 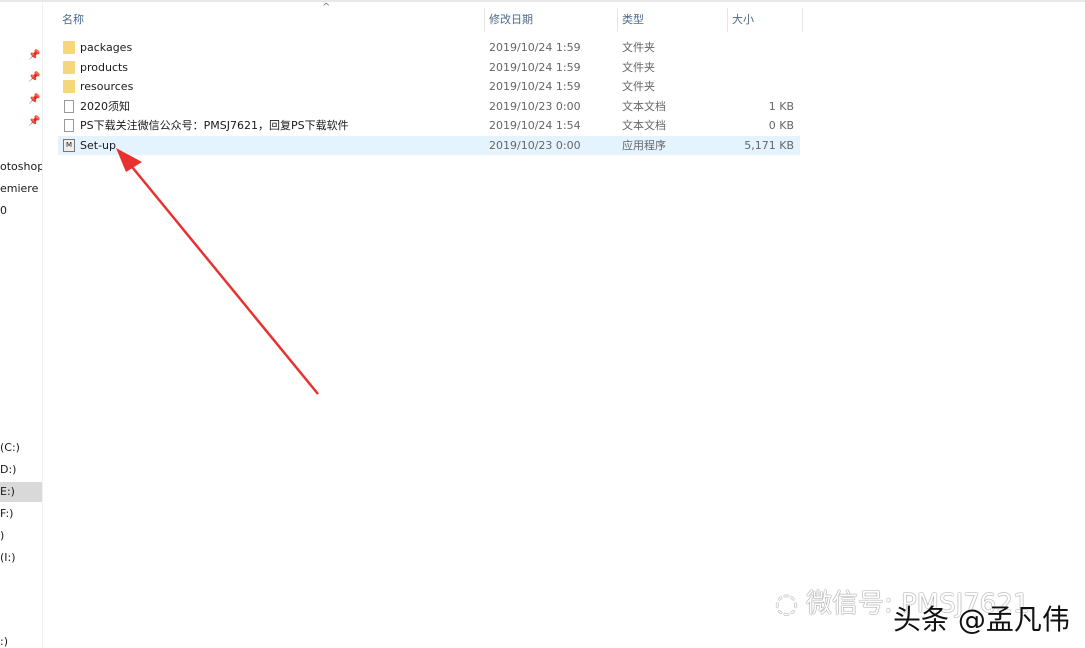 I want to click on red-arrow-annotation, so click(x=217, y=271).